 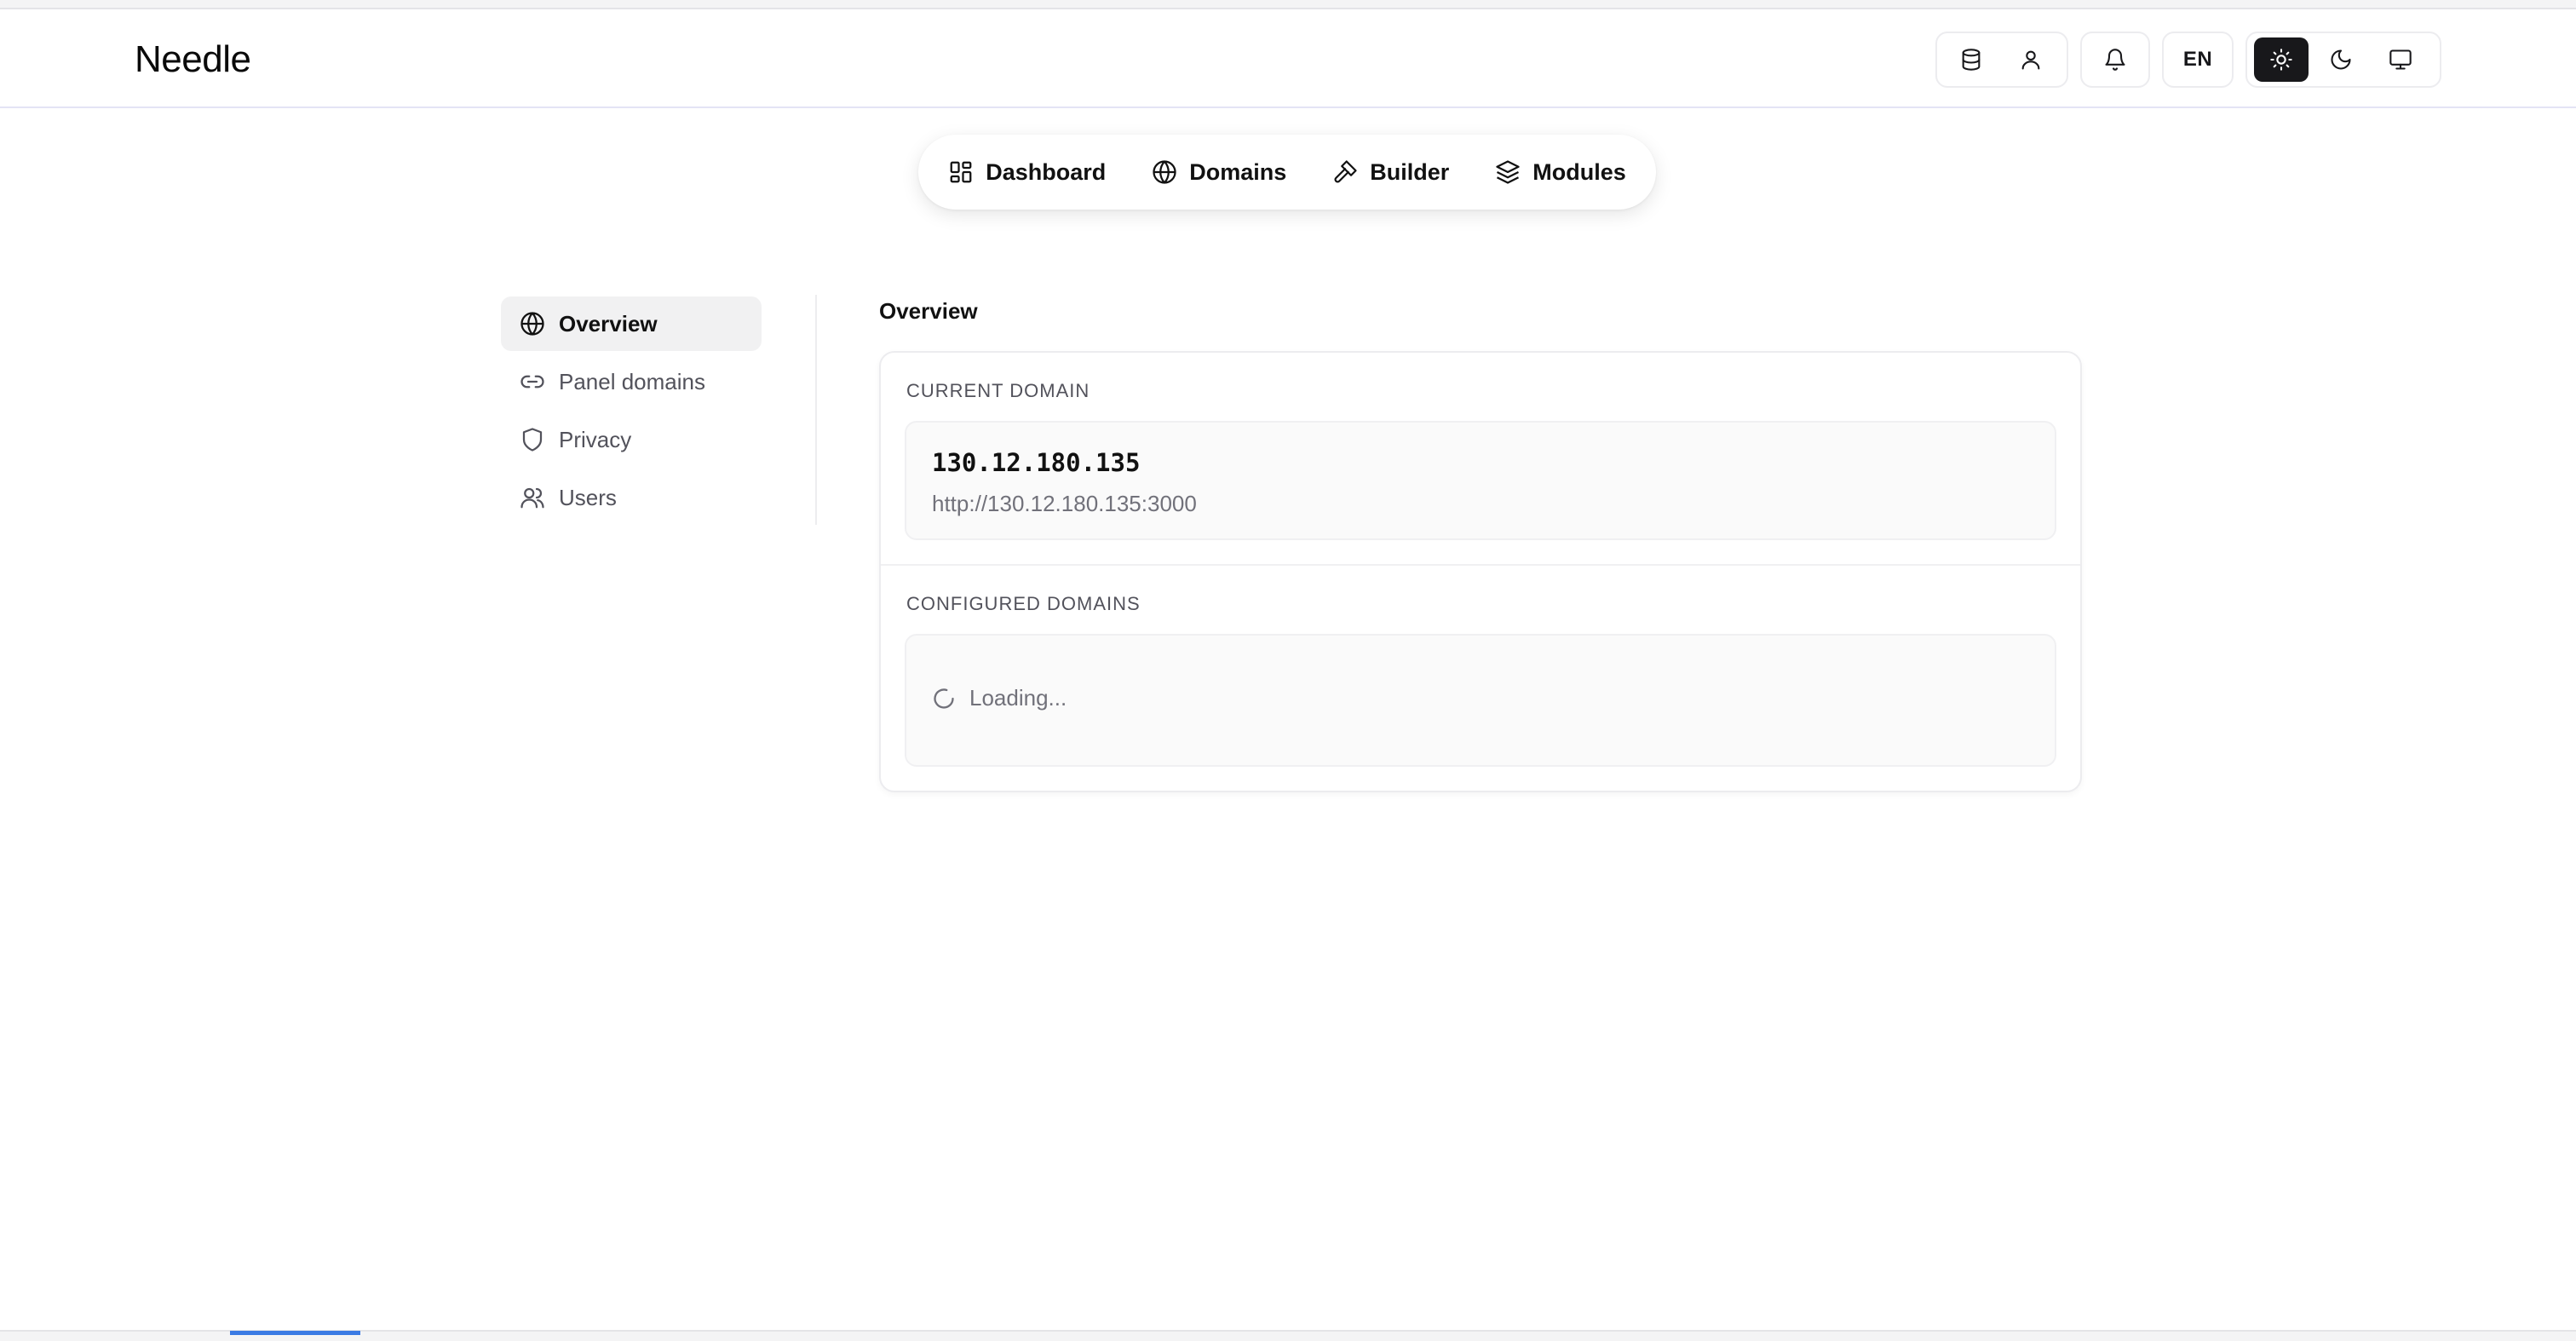 I want to click on progress-indicator, so click(x=295, y=1333).